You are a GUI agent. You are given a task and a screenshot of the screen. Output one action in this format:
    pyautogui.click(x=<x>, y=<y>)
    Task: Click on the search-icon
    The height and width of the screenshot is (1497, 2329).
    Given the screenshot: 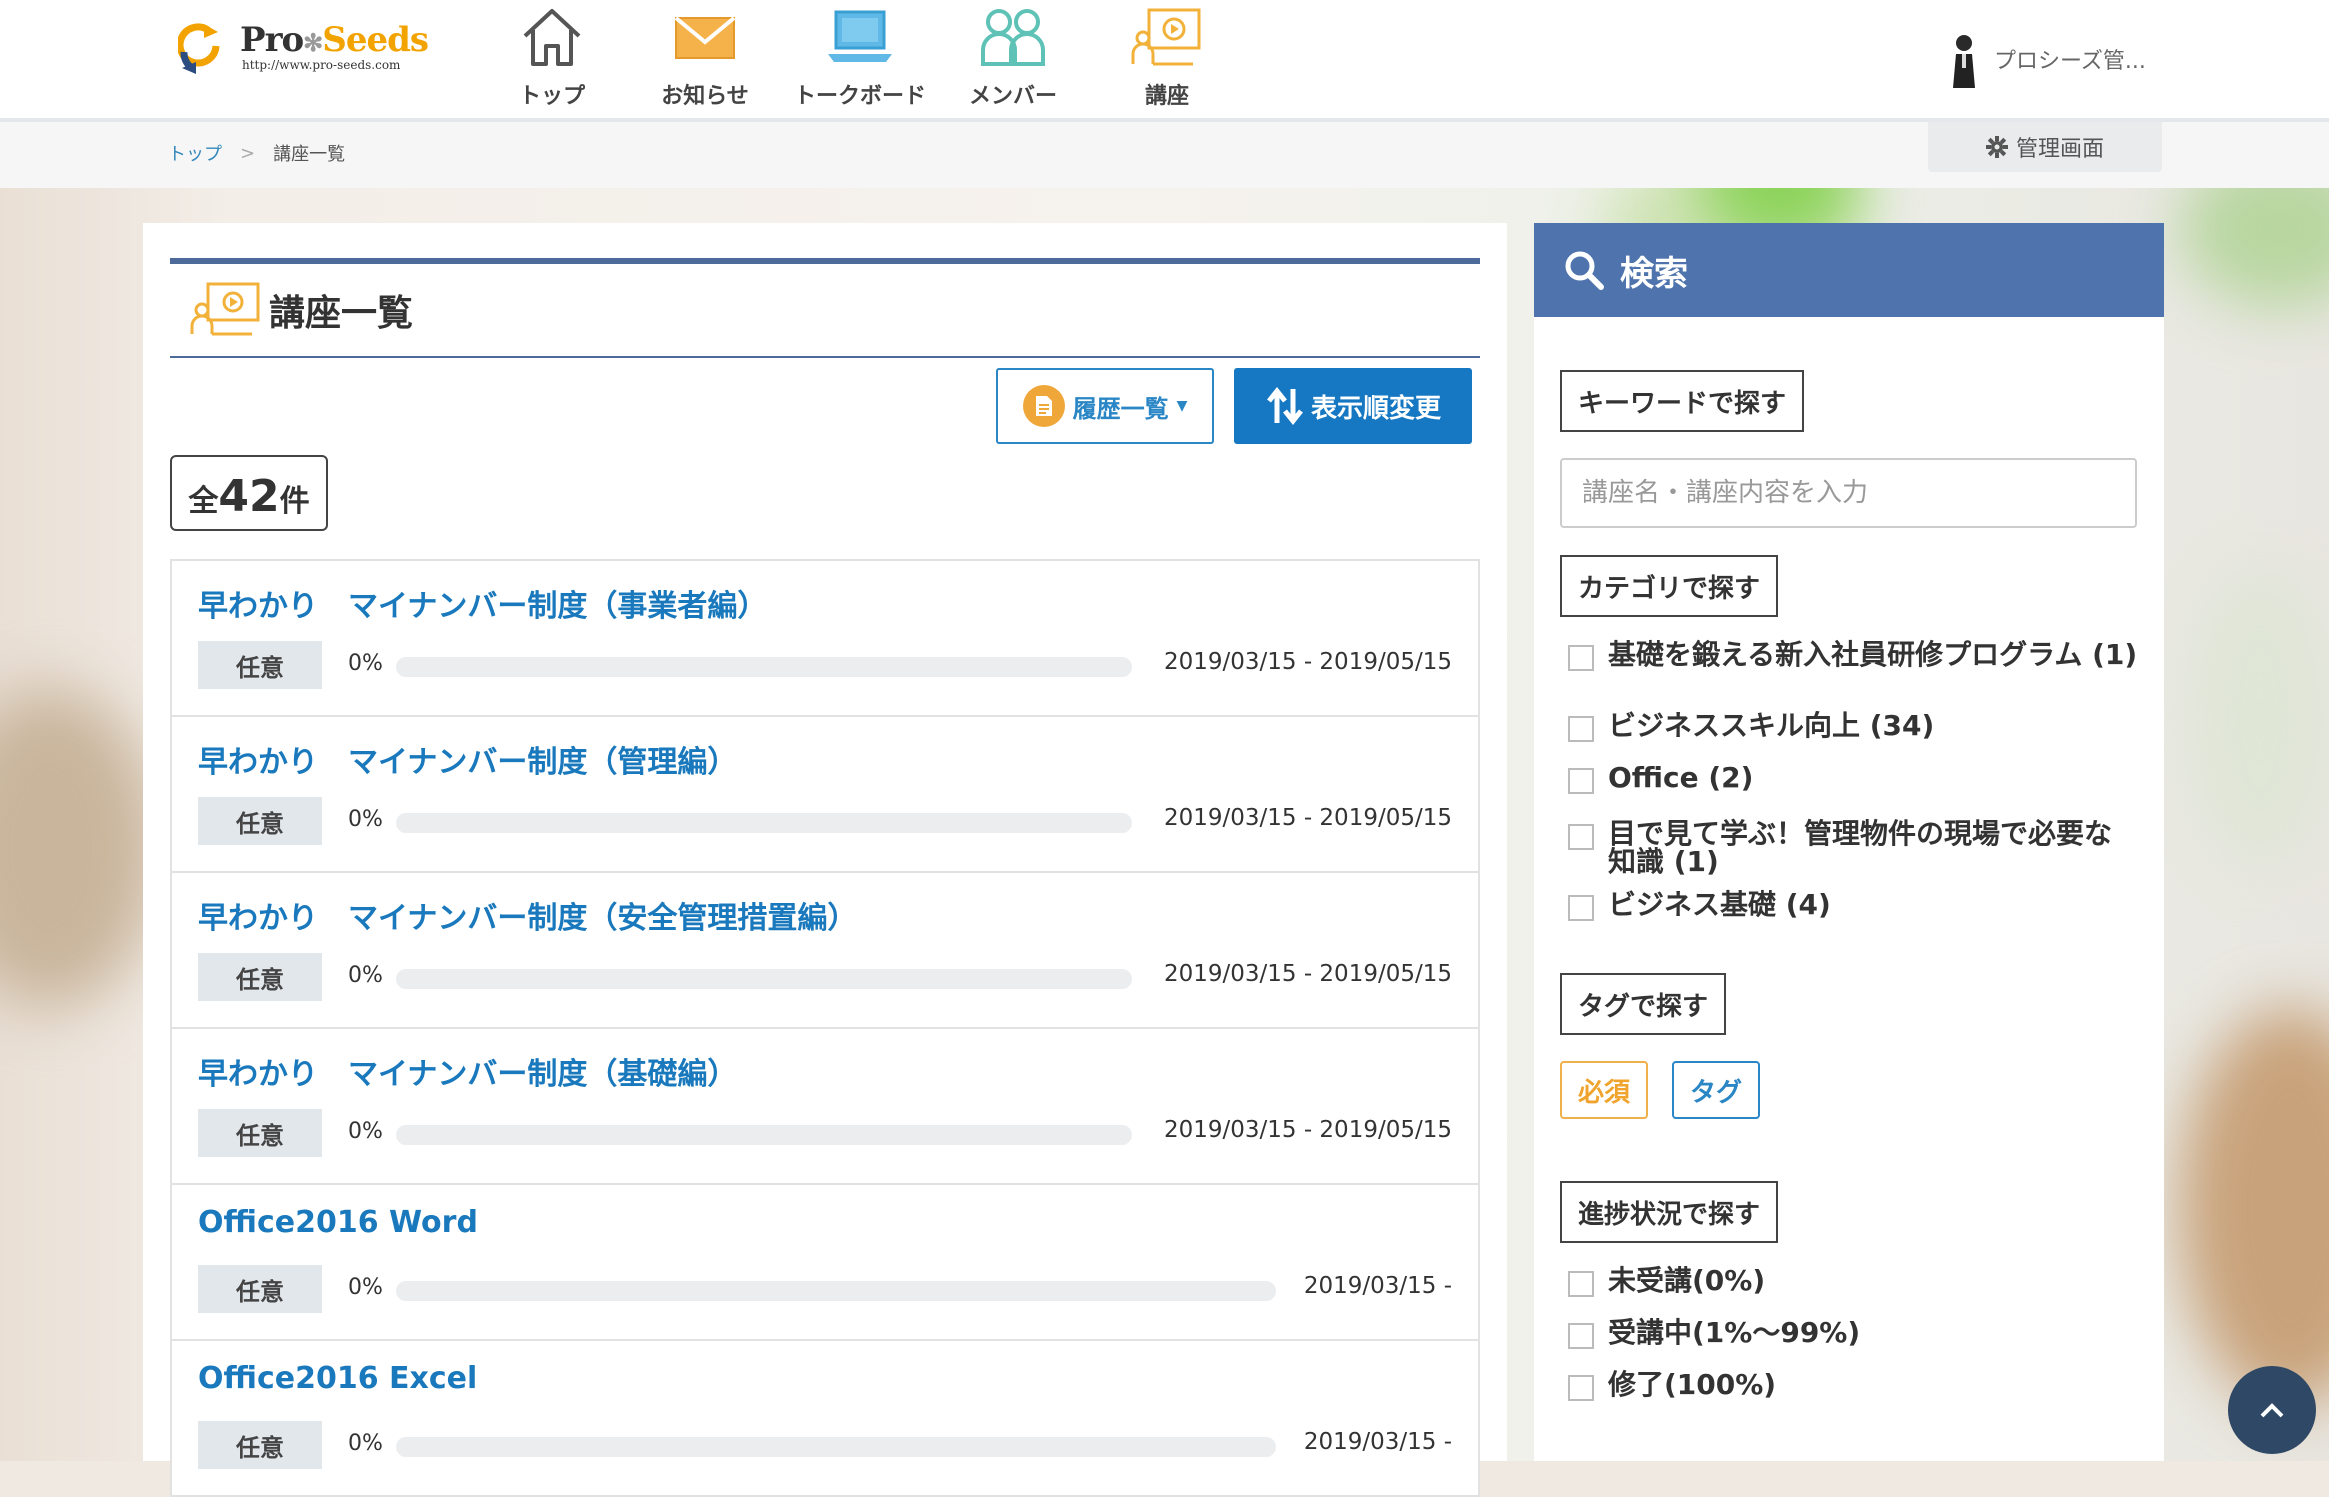 What is the action you would take?
    pyautogui.click(x=1584, y=270)
    